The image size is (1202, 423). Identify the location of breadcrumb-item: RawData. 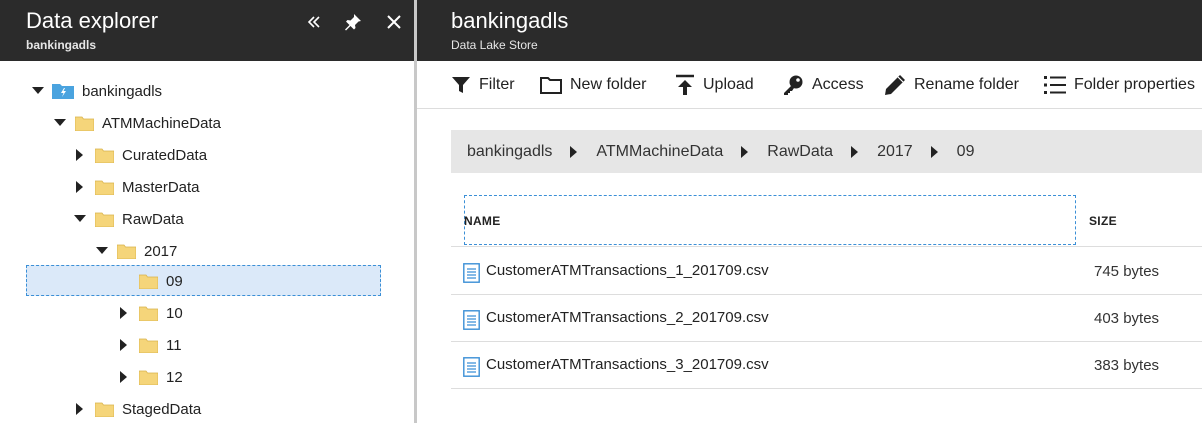
(800, 152).